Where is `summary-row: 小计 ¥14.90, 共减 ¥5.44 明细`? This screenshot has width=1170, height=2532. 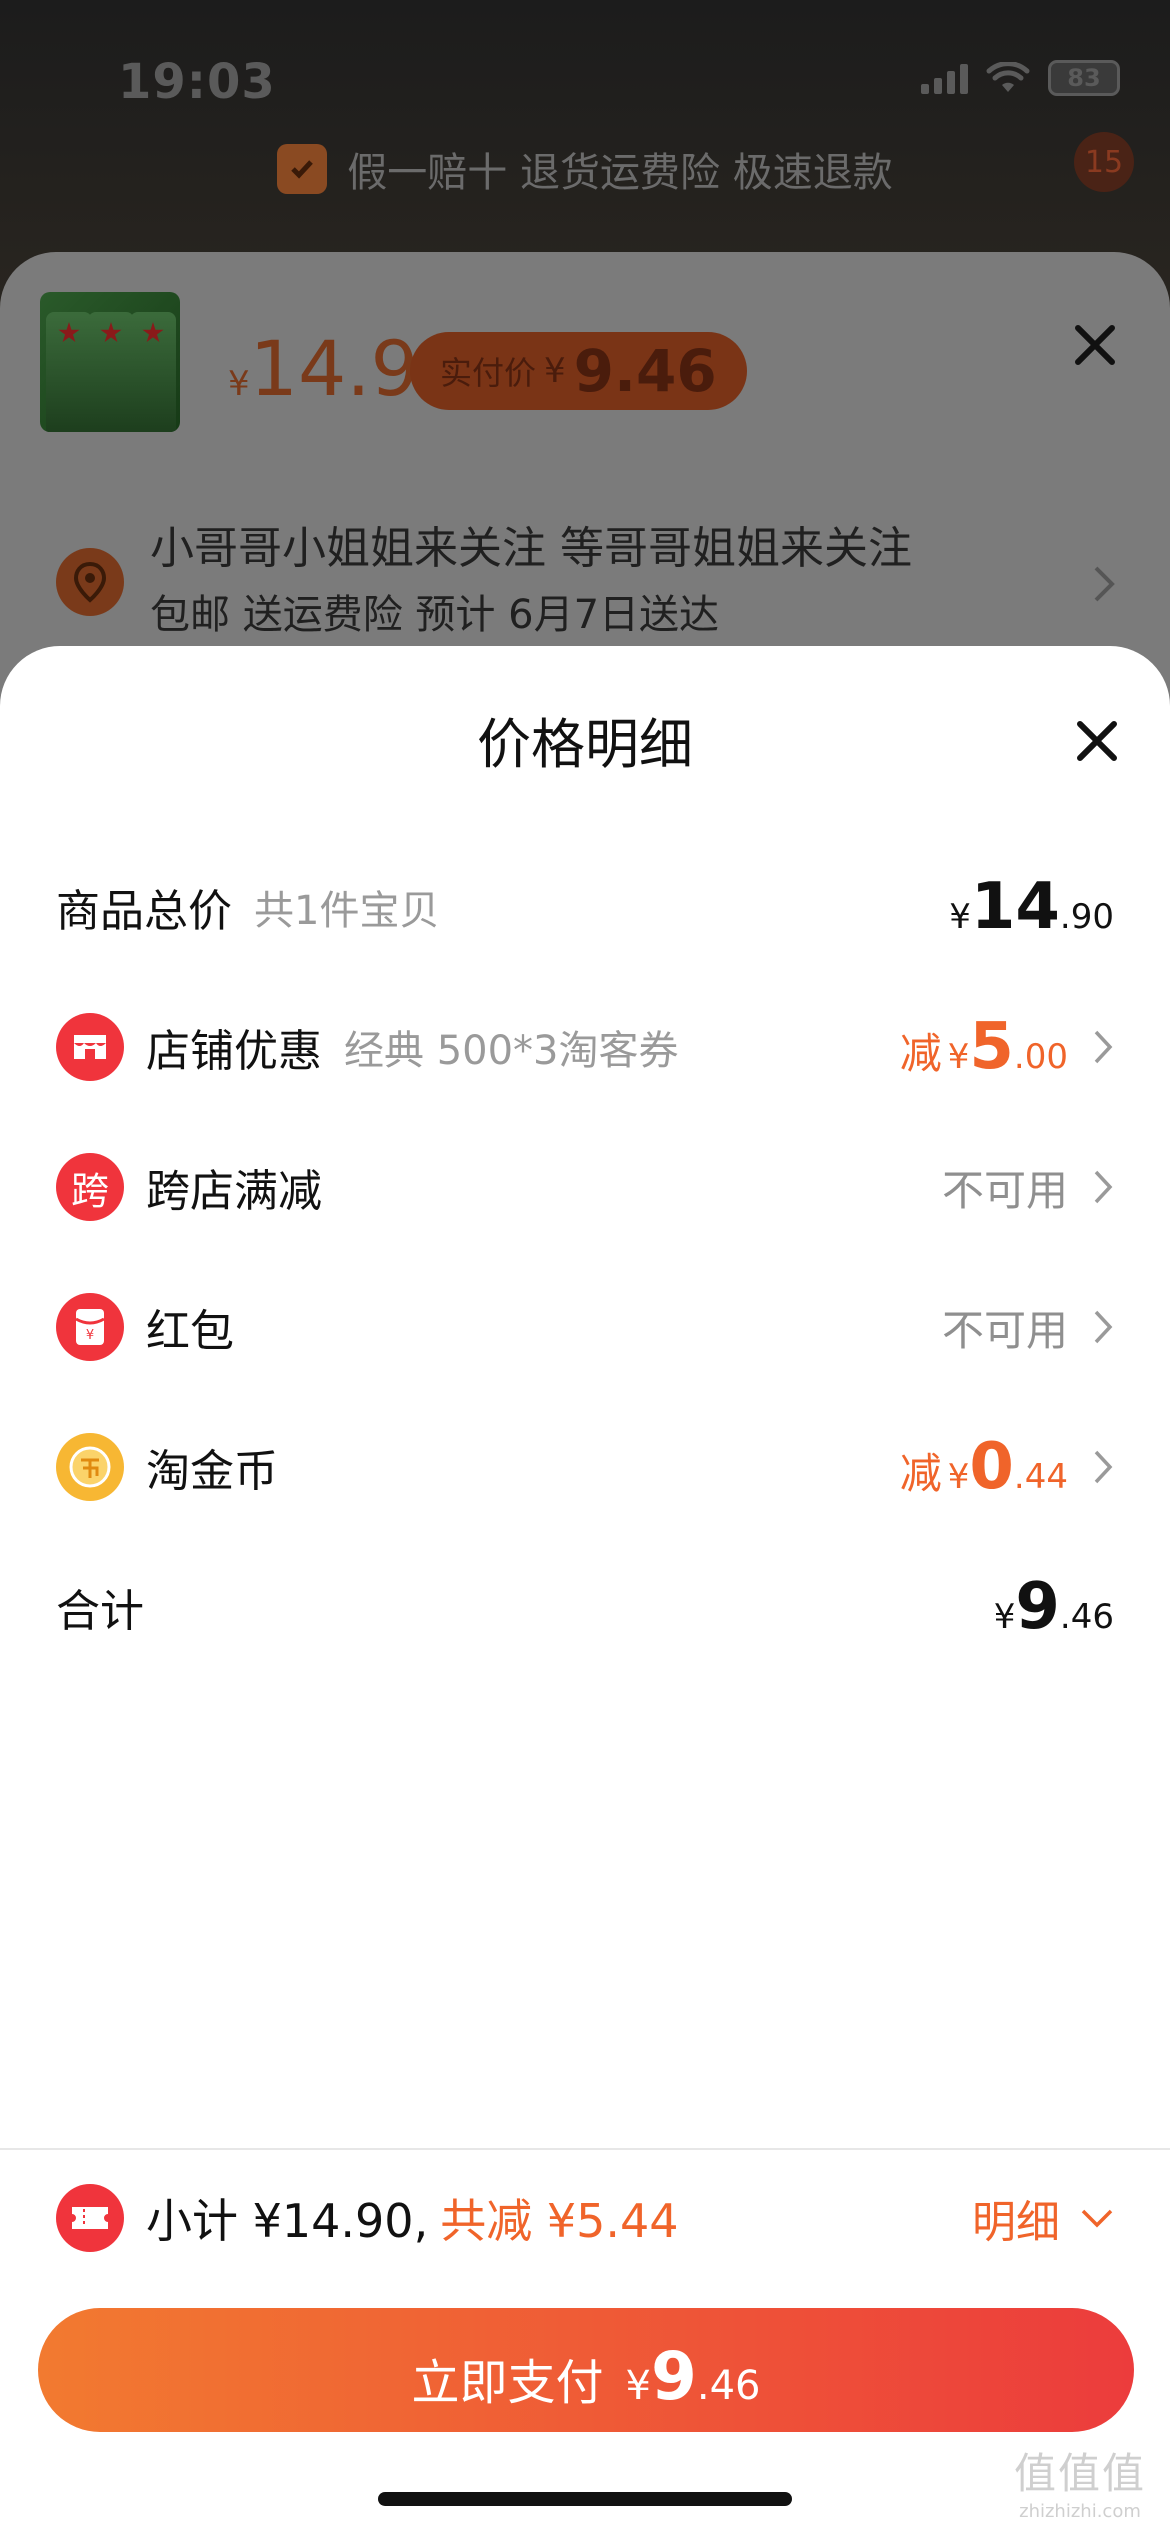
summary-row: 小计 ¥14.90, 共减 ¥5.44 明细 is located at coordinates (585, 2218).